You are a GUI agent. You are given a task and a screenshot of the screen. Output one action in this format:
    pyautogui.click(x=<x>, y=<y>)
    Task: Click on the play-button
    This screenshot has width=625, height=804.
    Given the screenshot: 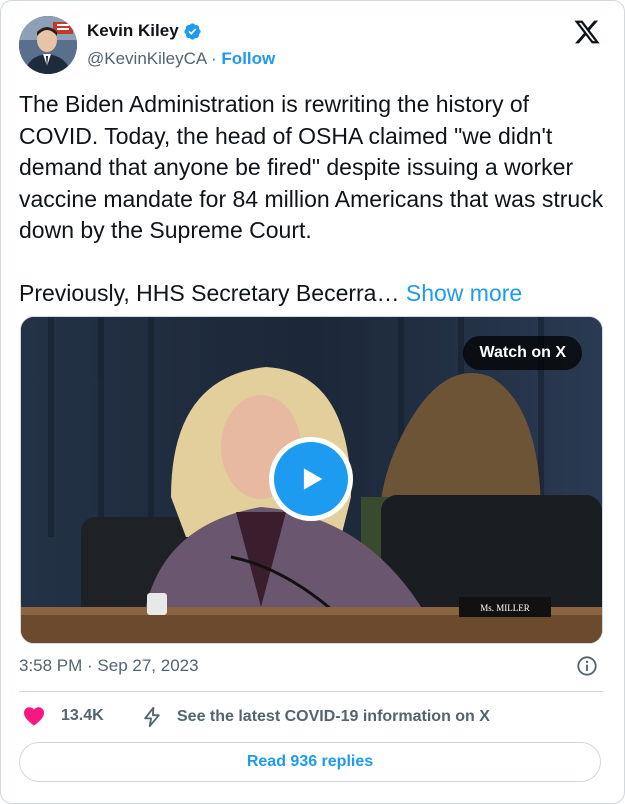 What is the action you would take?
    pyautogui.click(x=311, y=479)
    